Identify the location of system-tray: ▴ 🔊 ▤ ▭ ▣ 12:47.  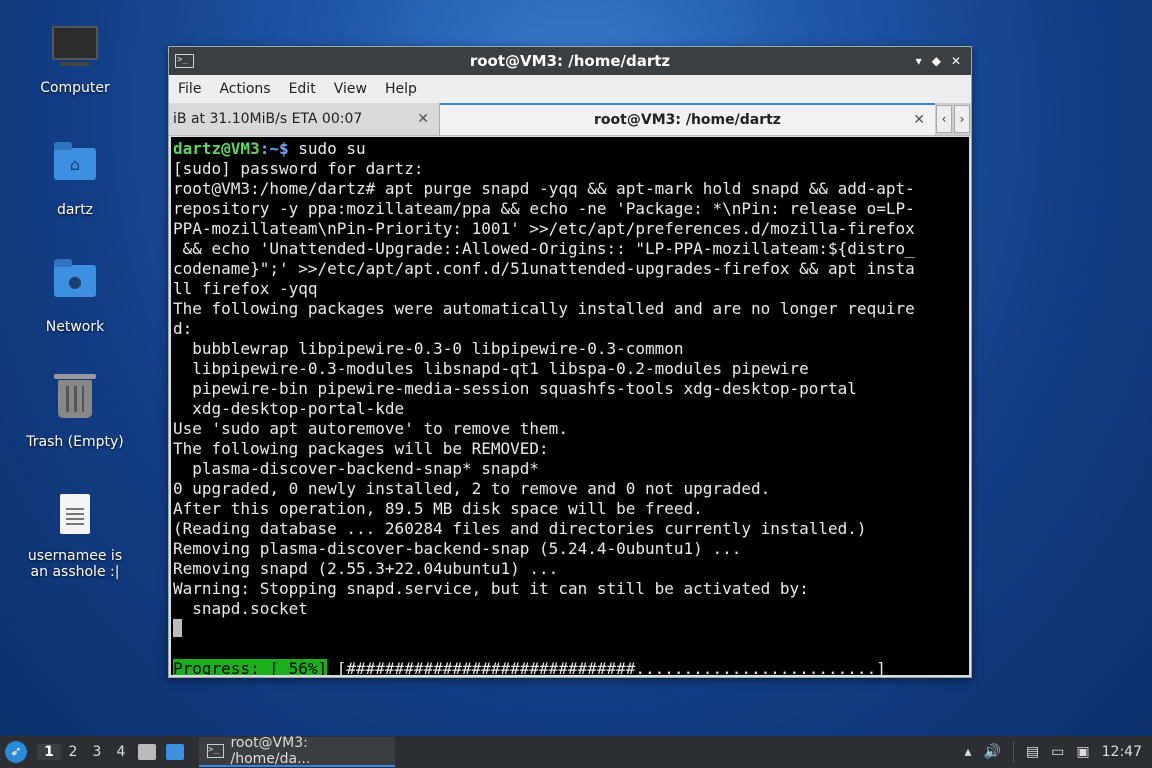
(1053, 752).